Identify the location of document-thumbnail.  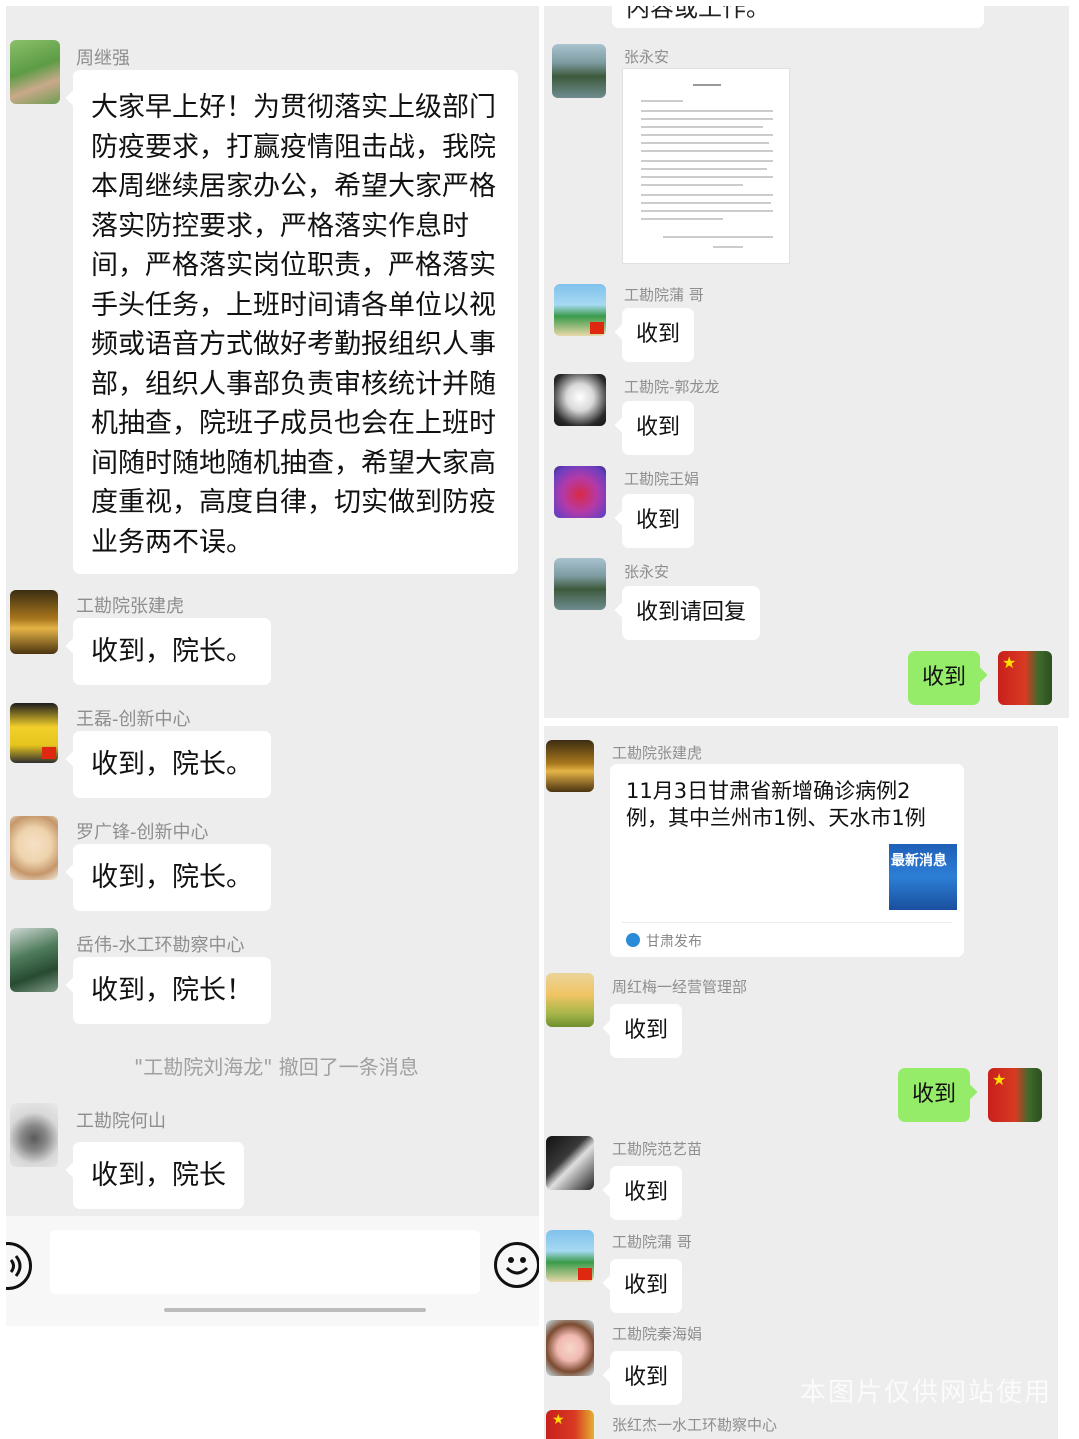
(706, 166).